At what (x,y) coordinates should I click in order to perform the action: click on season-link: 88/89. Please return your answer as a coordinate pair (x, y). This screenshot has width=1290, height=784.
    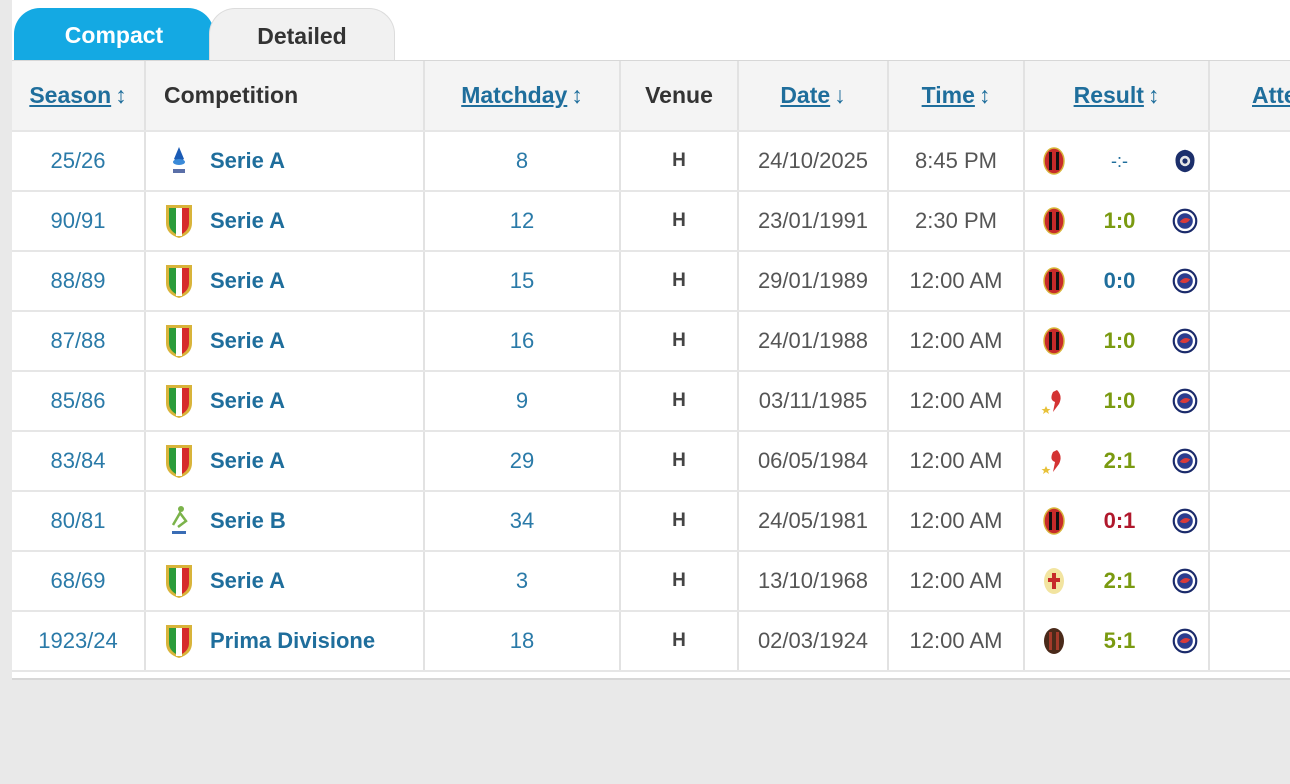
    Looking at the image, I should click on (77, 280).